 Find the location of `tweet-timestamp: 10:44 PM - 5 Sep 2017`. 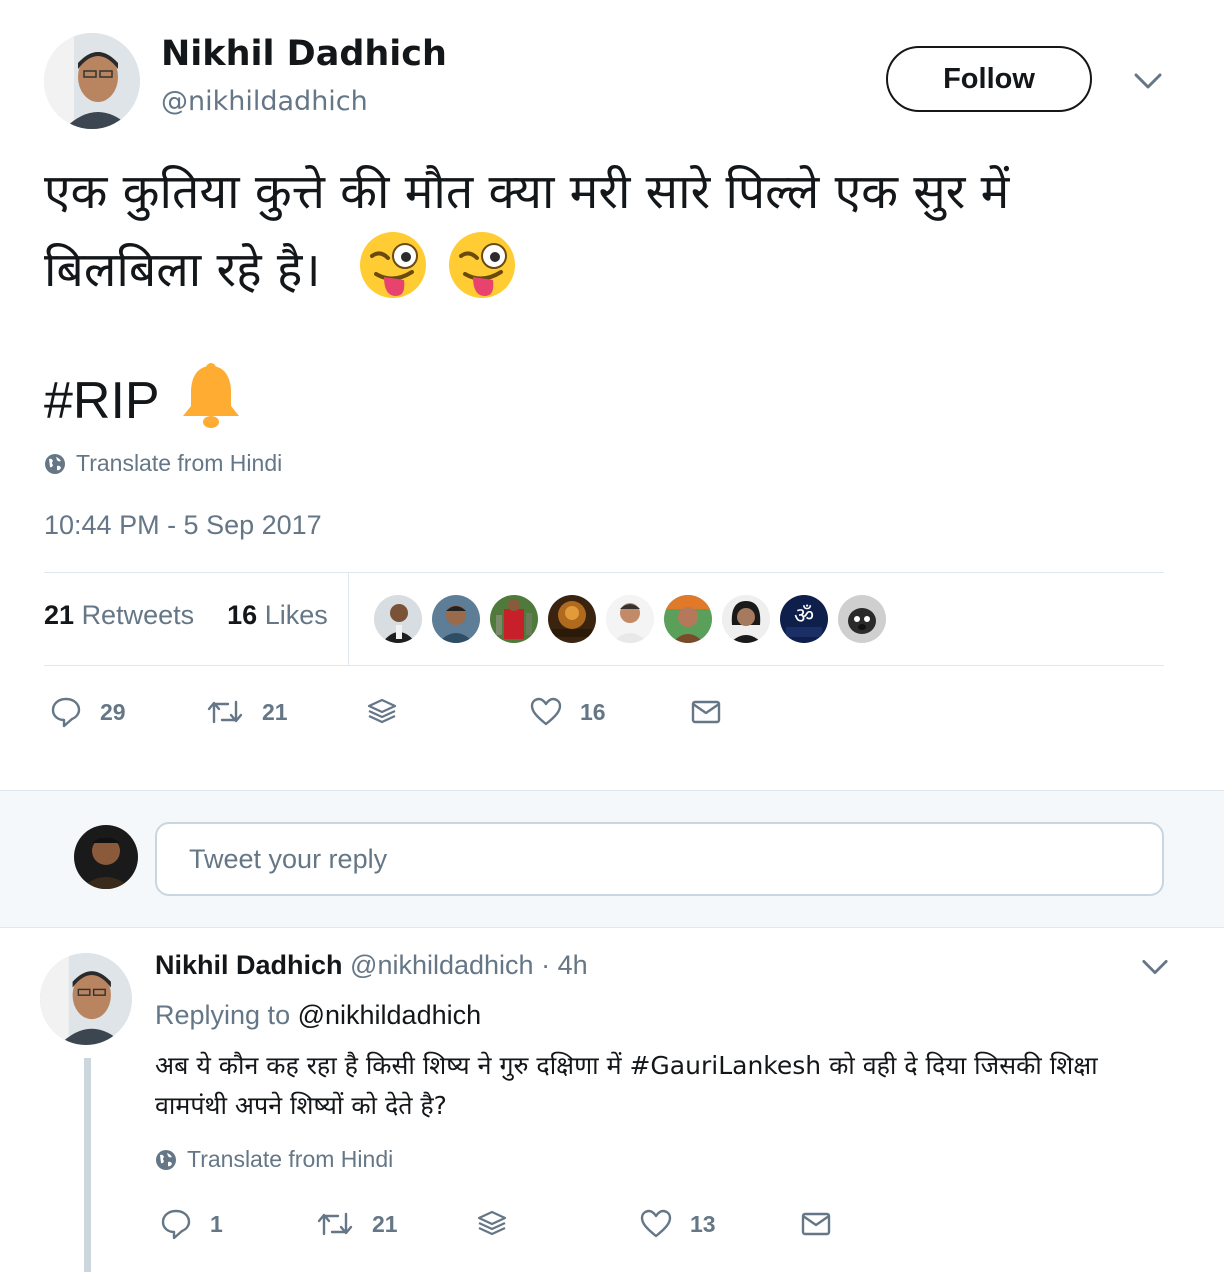

tweet-timestamp: 10:44 PM - 5 Sep 2017 is located at coordinates (183, 525).